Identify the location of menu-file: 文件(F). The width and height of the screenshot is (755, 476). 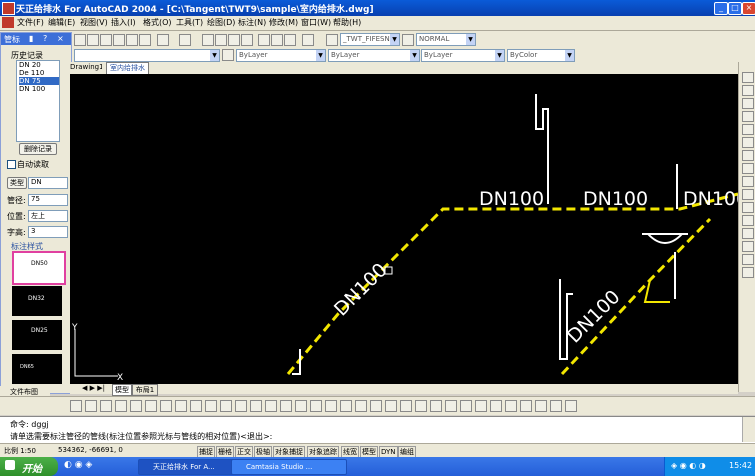
(30, 22).